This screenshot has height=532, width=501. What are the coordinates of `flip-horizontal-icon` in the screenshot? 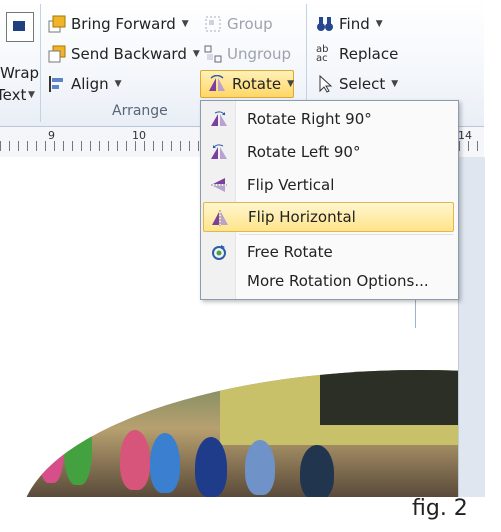 It's located at (220, 218).